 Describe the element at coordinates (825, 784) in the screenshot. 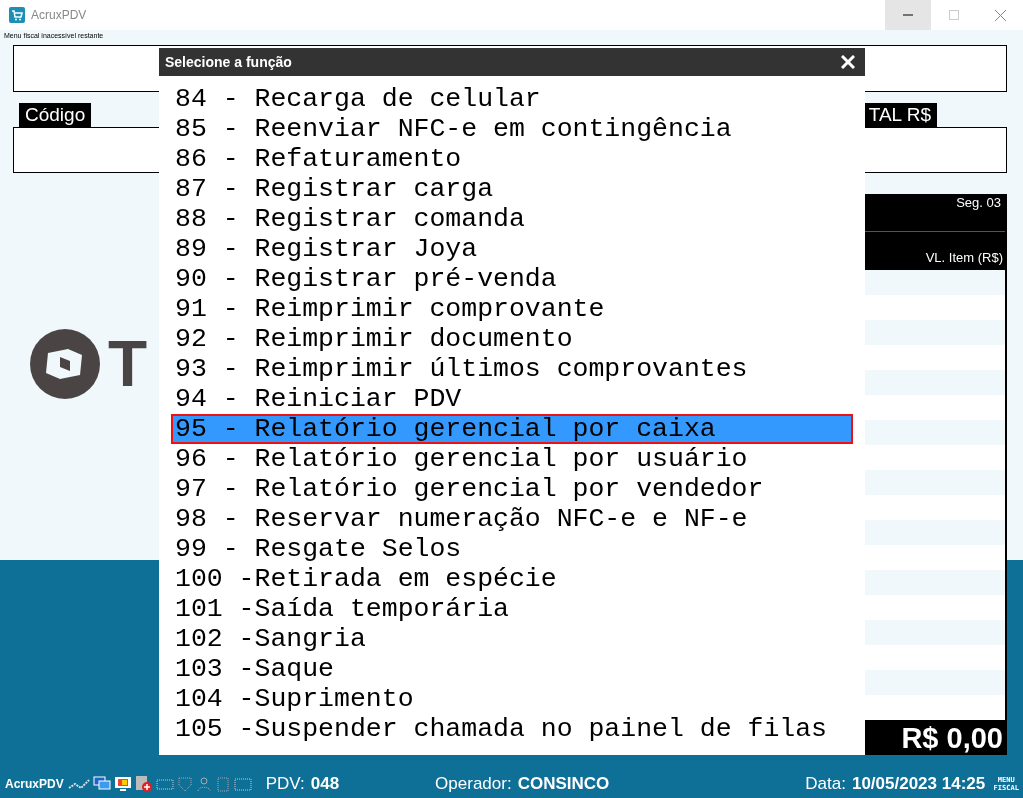

I see `date-label: Data:` at that location.